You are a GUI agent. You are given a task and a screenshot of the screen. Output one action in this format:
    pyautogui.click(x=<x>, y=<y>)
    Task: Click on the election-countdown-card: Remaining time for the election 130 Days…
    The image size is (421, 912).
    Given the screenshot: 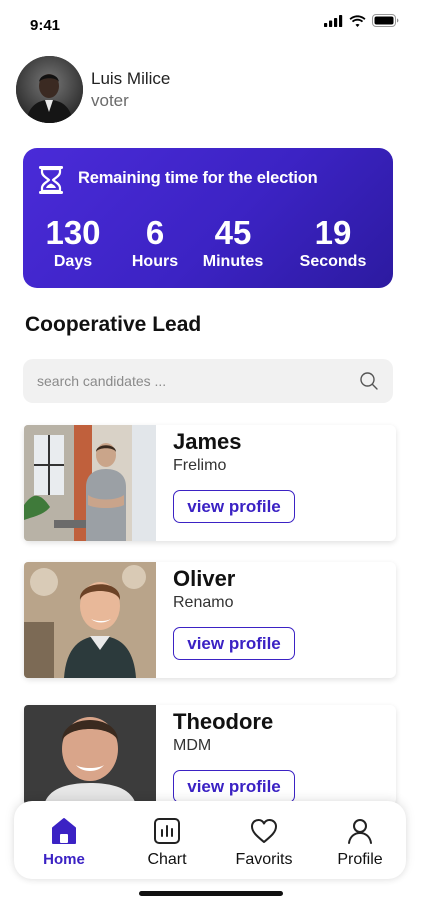 What is the action you would take?
    pyautogui.click(x=208, y=218)
    